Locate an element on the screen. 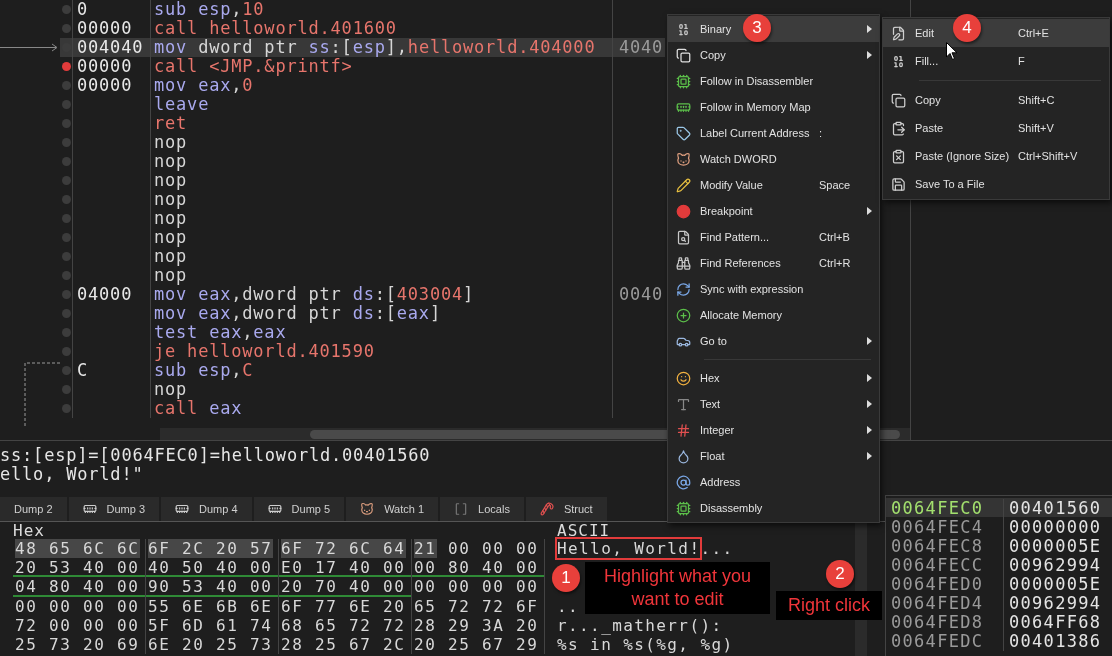  stack-row: 0064FED4 00962994 is located at coordinates (999, 602).